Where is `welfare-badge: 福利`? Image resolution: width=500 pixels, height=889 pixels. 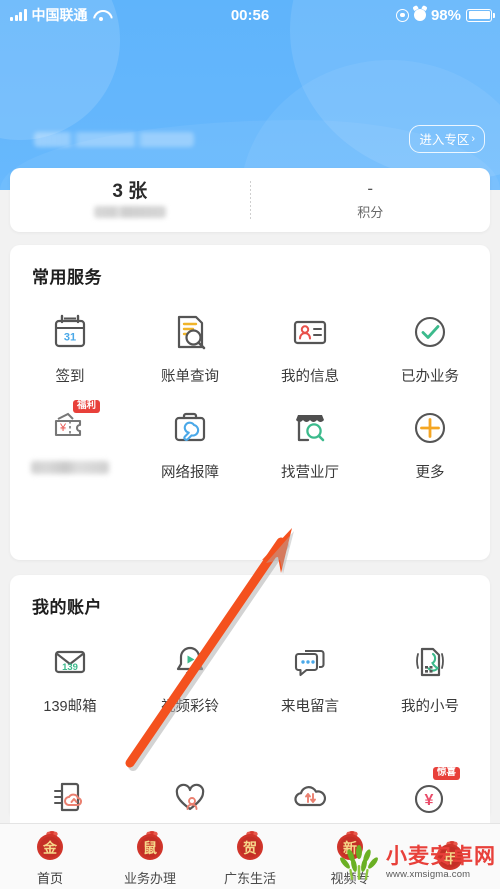 welfare-badge: 福利 is located at coordinates (87, 407).